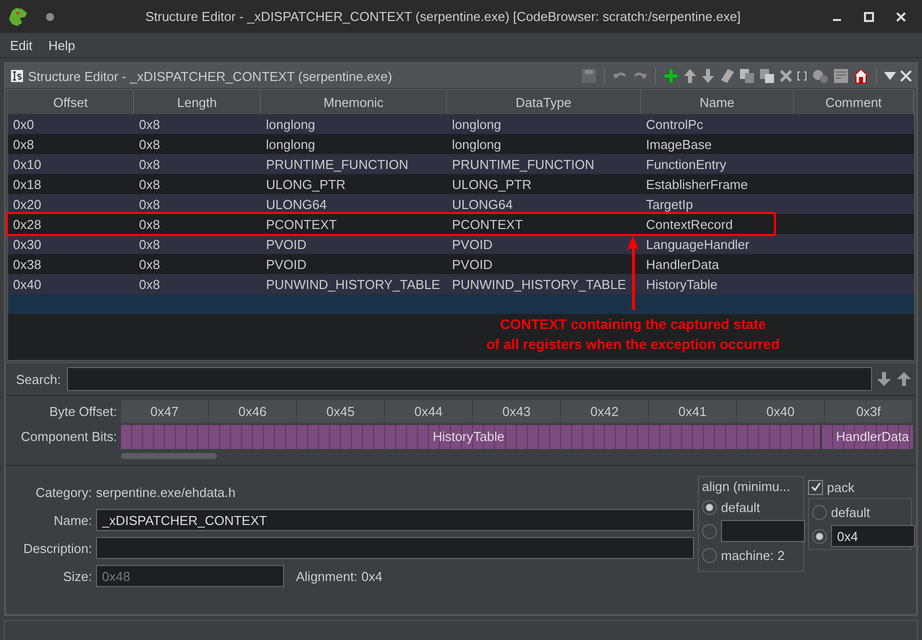 This screenshot has width=922, height=640. I want to click on name-field: _xDISPATCHER_CONTEXT, so click(395, 520).